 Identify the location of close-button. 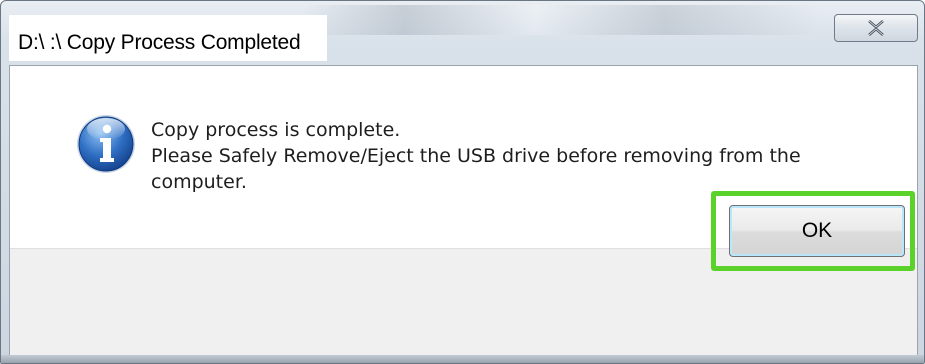
(876, 28).